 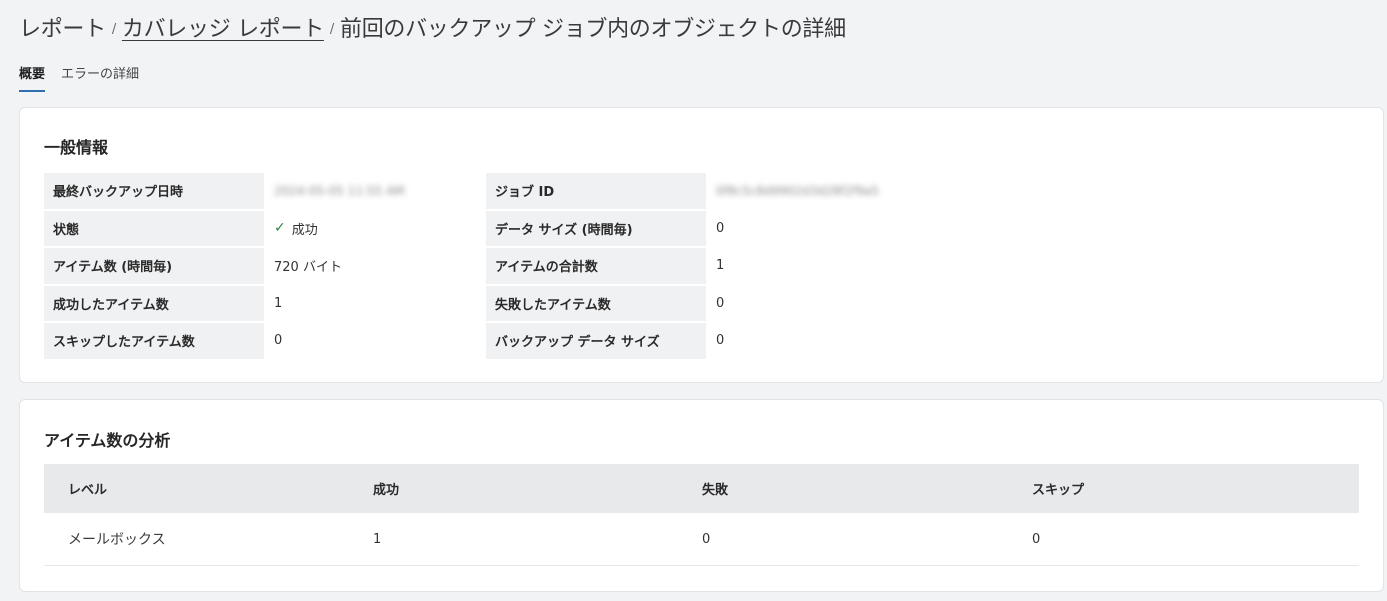 What do you see at coordinates (117, 540) in the screenshot?
I see `table-cell: メールボックス` at bounding box center [117, 540].